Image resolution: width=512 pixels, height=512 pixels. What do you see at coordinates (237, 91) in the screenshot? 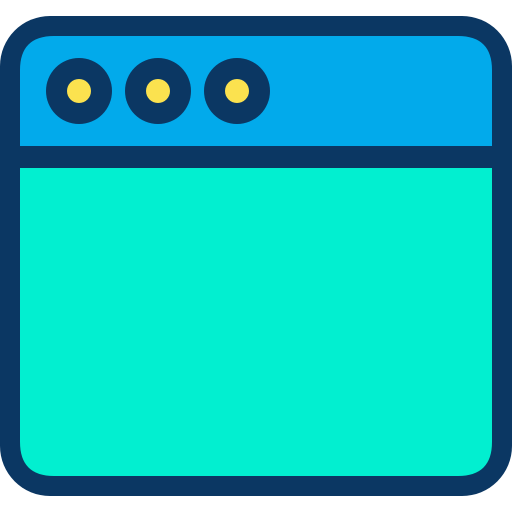
I see `window-dot-3-icon` at bounding box center [237, 91].